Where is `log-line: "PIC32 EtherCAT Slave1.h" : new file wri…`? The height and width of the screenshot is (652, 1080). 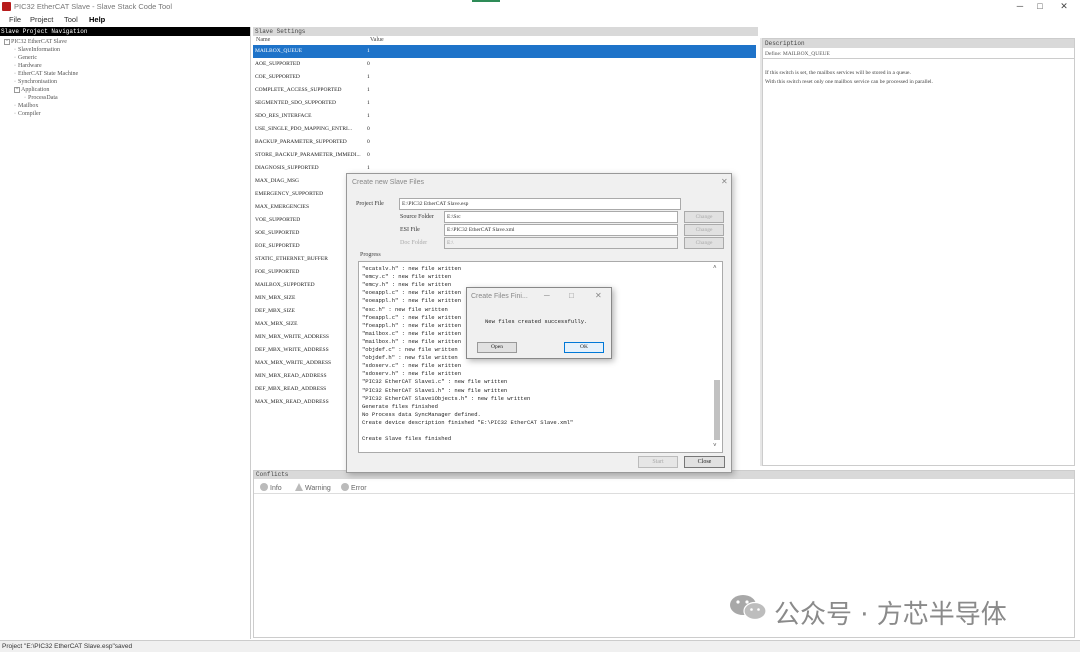 log-line: "PIC32 EtherCAT Slave1.h" : new file wri… is located at coordinates (435, 390).